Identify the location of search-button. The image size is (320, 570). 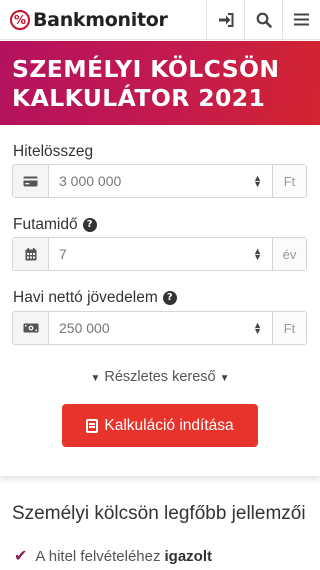
(263, 20).